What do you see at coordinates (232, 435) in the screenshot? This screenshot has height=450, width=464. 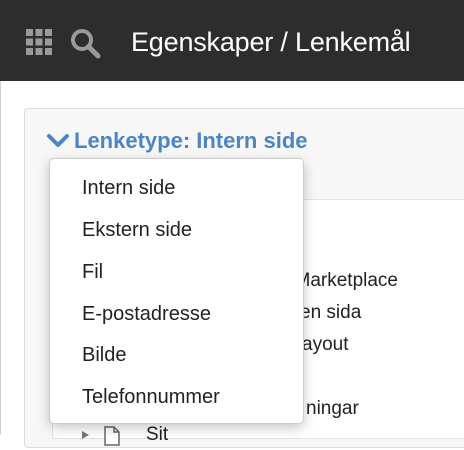 I see `tree-item: Sit` at bounding box center [232, 435].